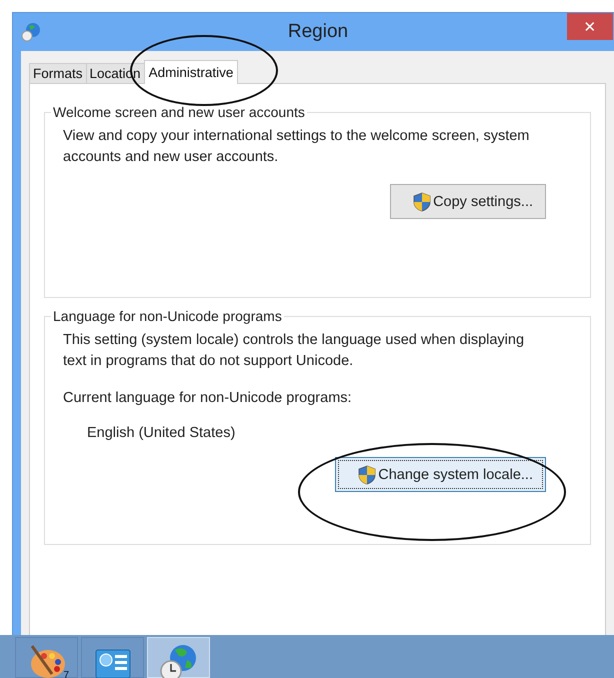 The width and height of the screenshot is (614, 678). Describe the element at coordinates (191, 72) in the screenshot. I see `tab: Administrative` at that location.